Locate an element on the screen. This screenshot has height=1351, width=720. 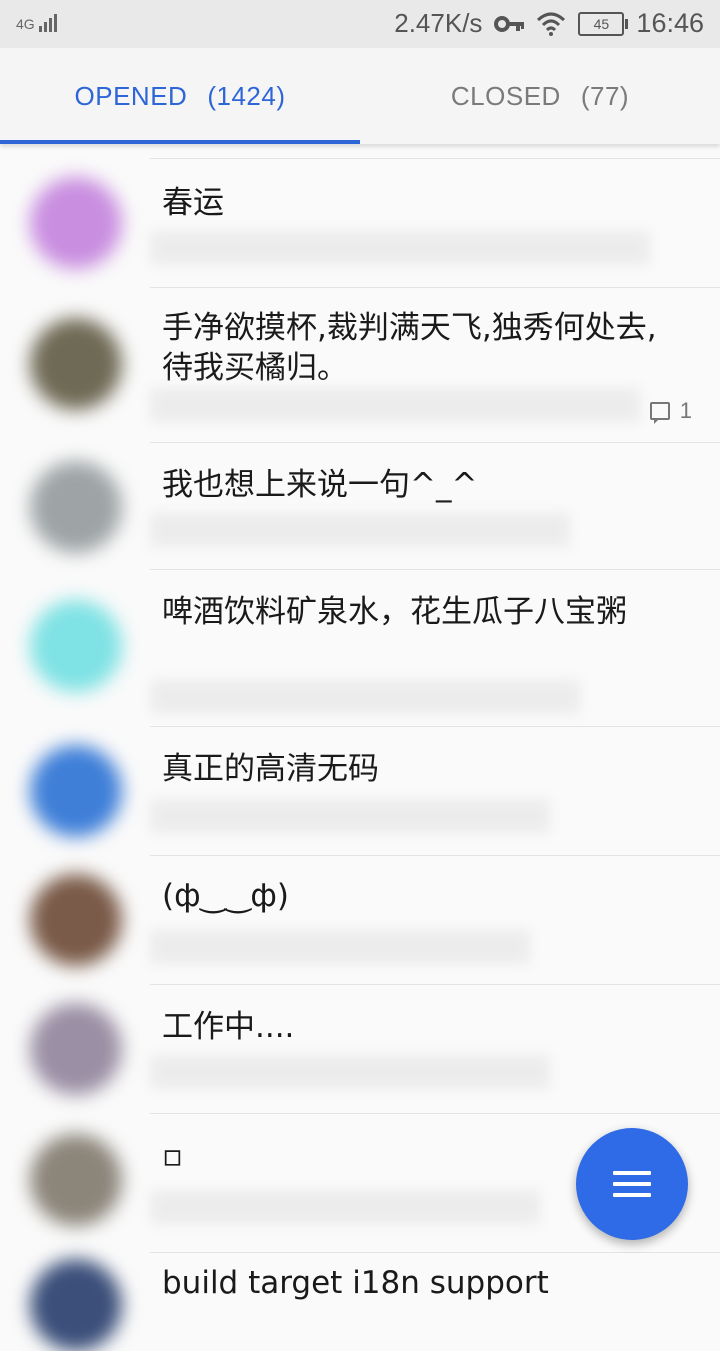
menu-fab-button is located at coordinates (632, 1184).